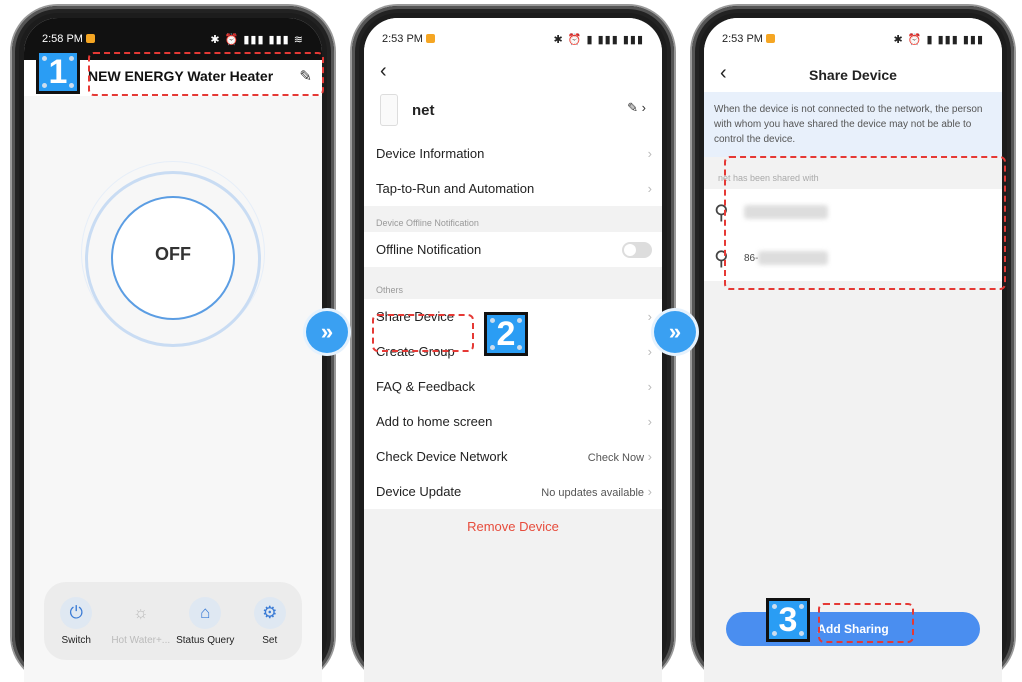 This screenshot has height=682, width=1022. I want to click on set-label: Set, so click(270, 640).